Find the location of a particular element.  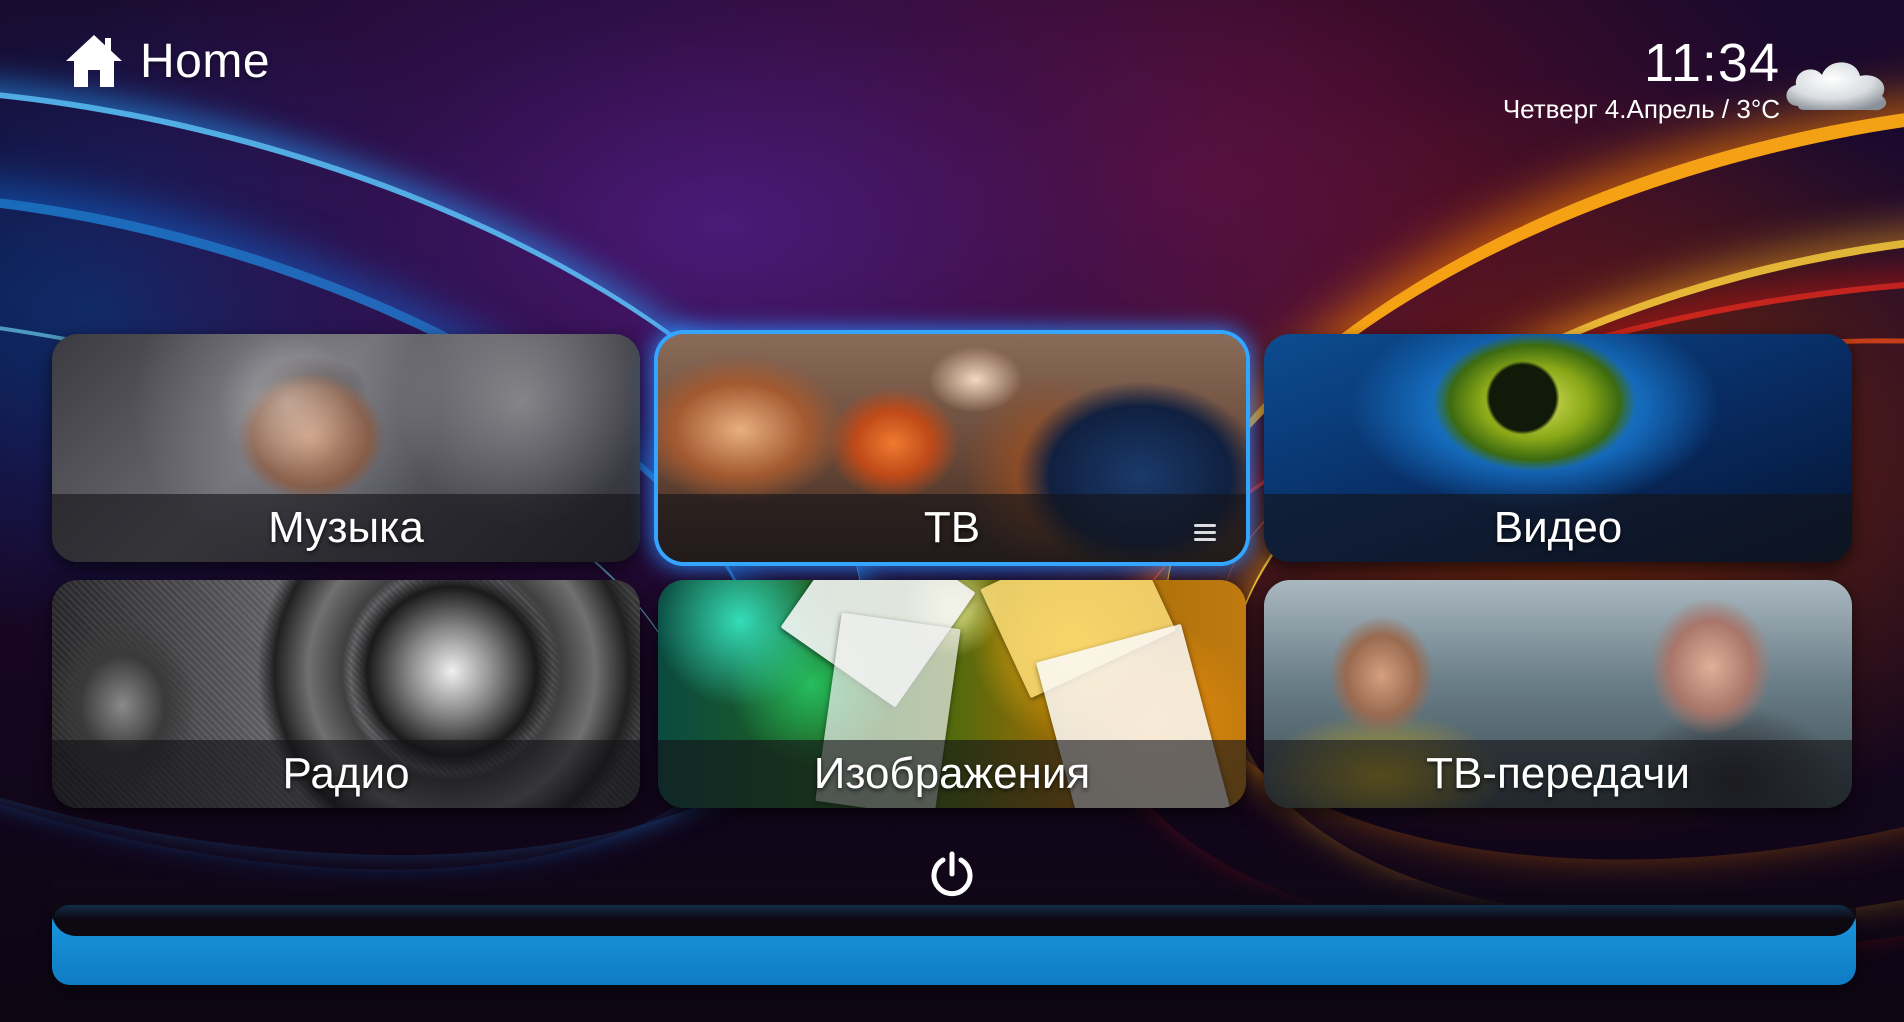

tile-pictures: Изображения is located at coordinates (952, 694).